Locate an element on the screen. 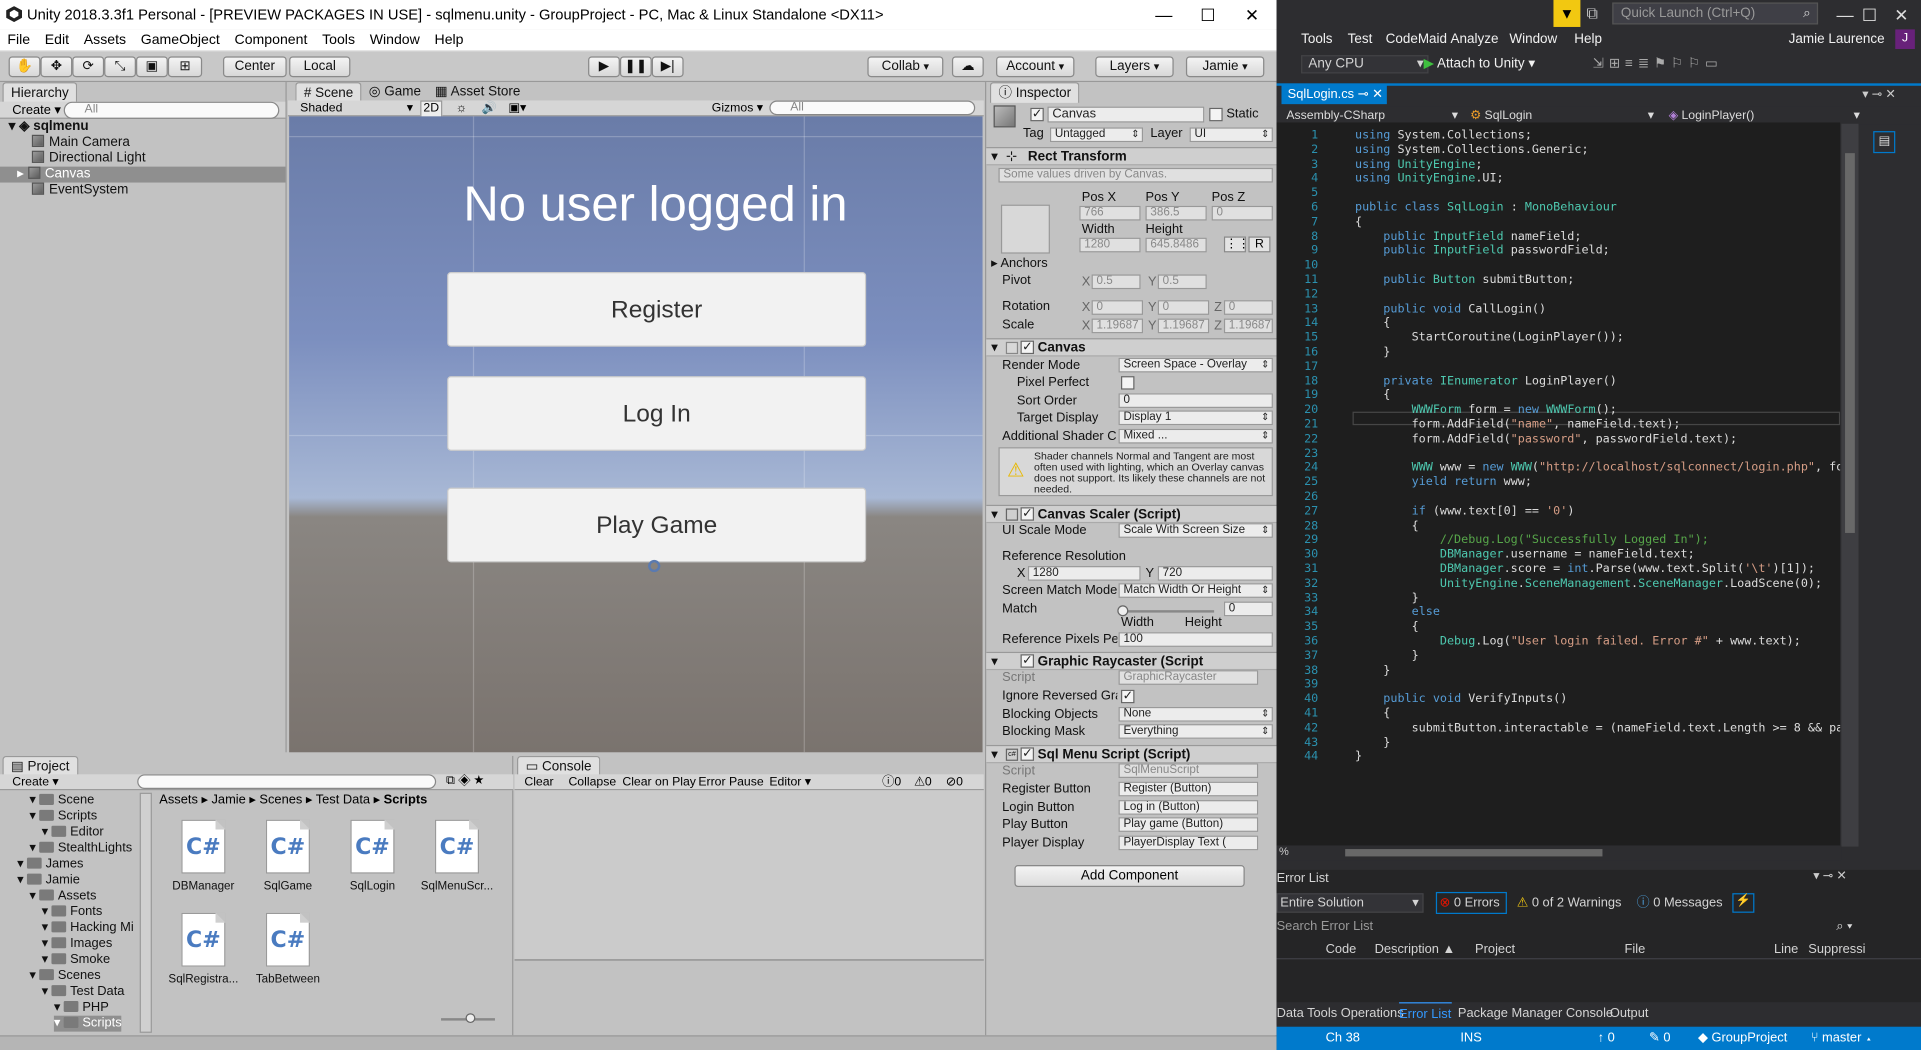 The height and width of the screenshot is (1050, 1921). reference-y-field: 720 is located at coordinates (1215, 573).